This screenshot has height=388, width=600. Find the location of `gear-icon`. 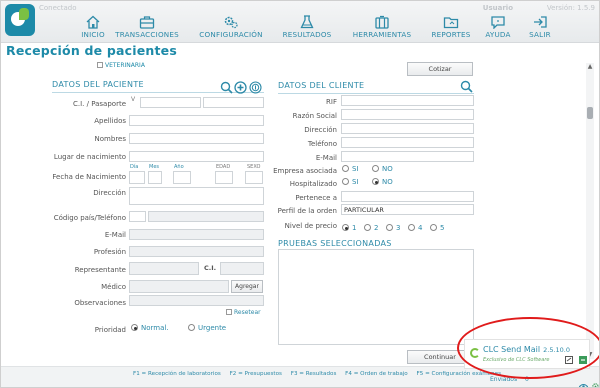

gear-icon is located at coordinates (595, 381).